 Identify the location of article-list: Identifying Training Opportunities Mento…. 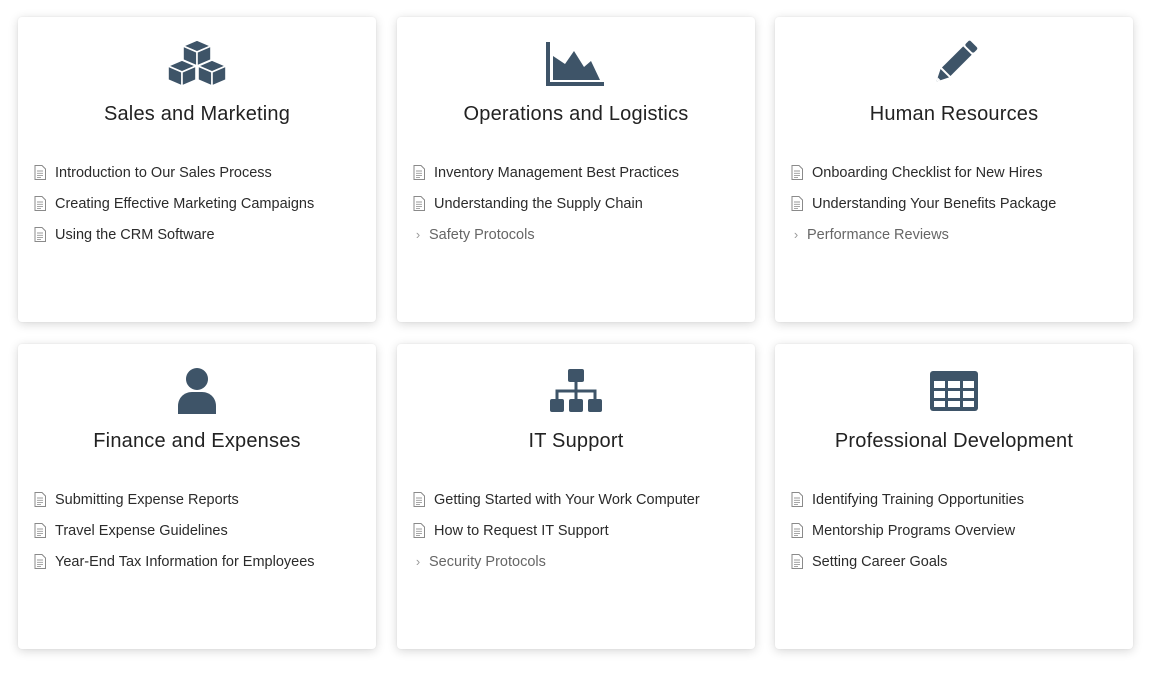
(957, 530).